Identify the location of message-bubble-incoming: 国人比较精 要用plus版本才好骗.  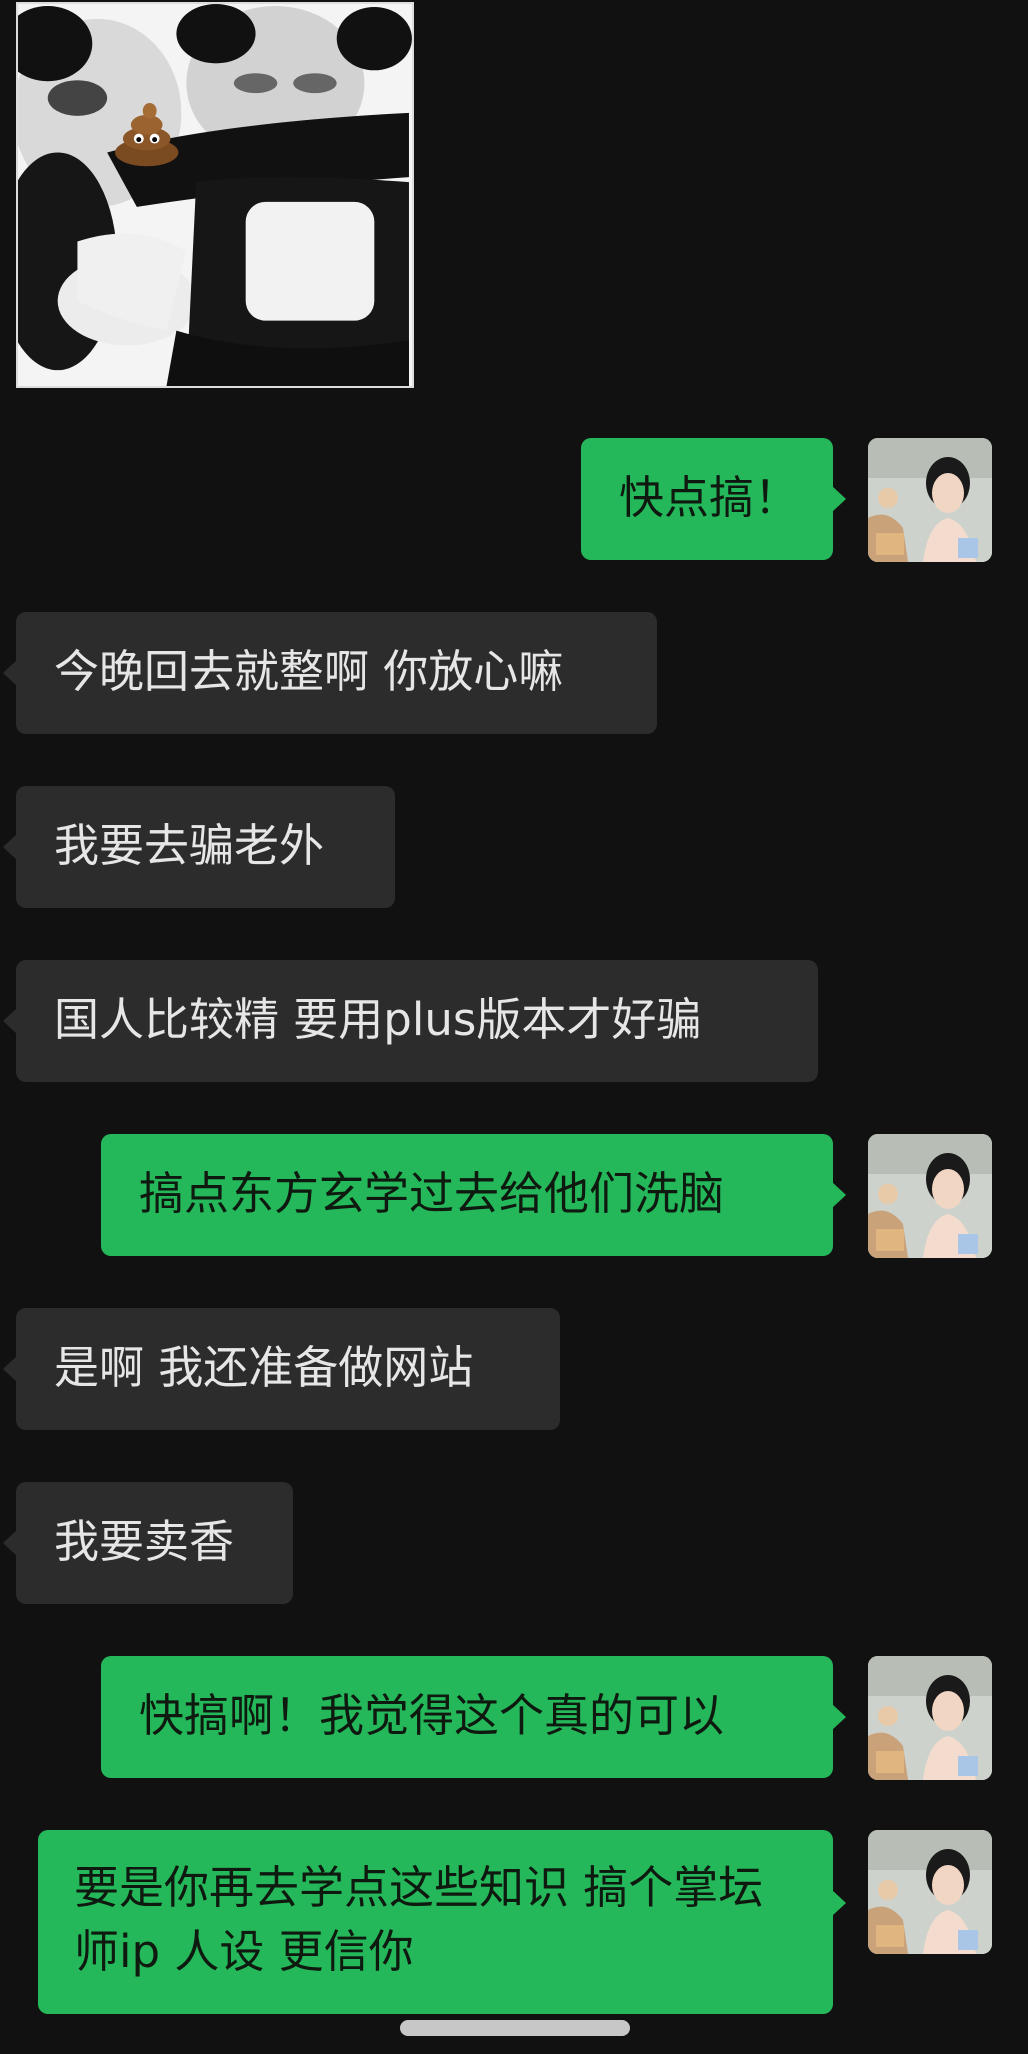
(410, 1021).